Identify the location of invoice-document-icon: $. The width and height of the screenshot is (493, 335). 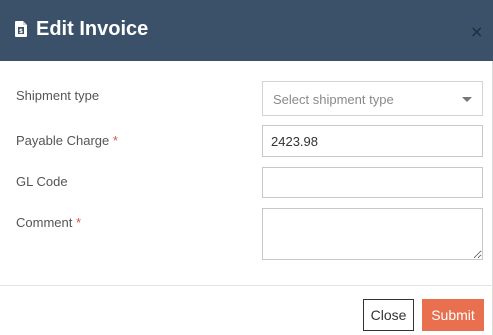
(21, 29).